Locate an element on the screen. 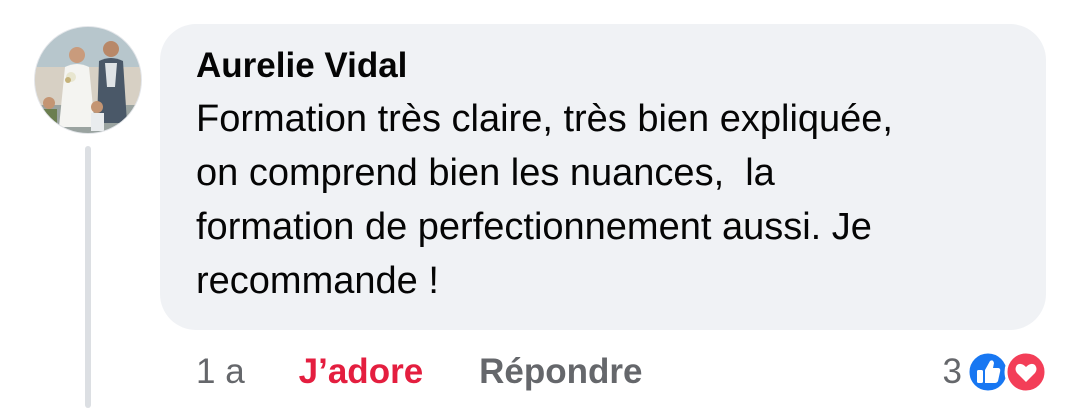 This screenshot has height=408, width=1080. reply-button: Répondre is located at coordinates (560, 372).